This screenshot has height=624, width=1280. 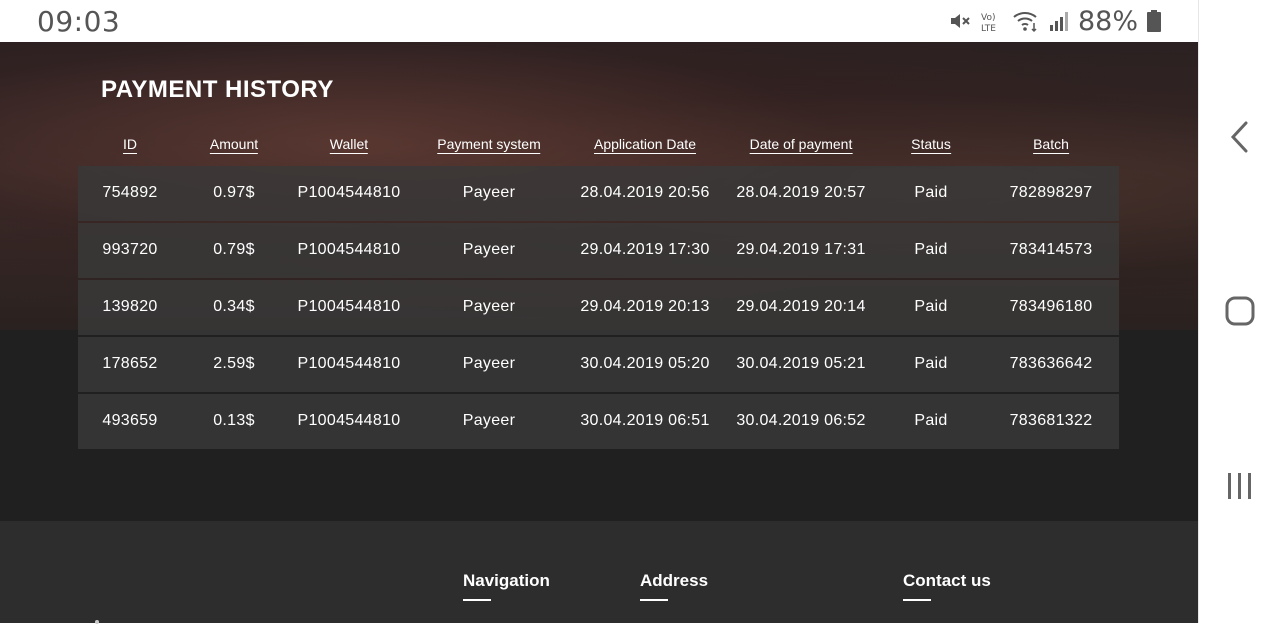 I want to click on cell-batch: 782898297, so click(x=1051, y=192).